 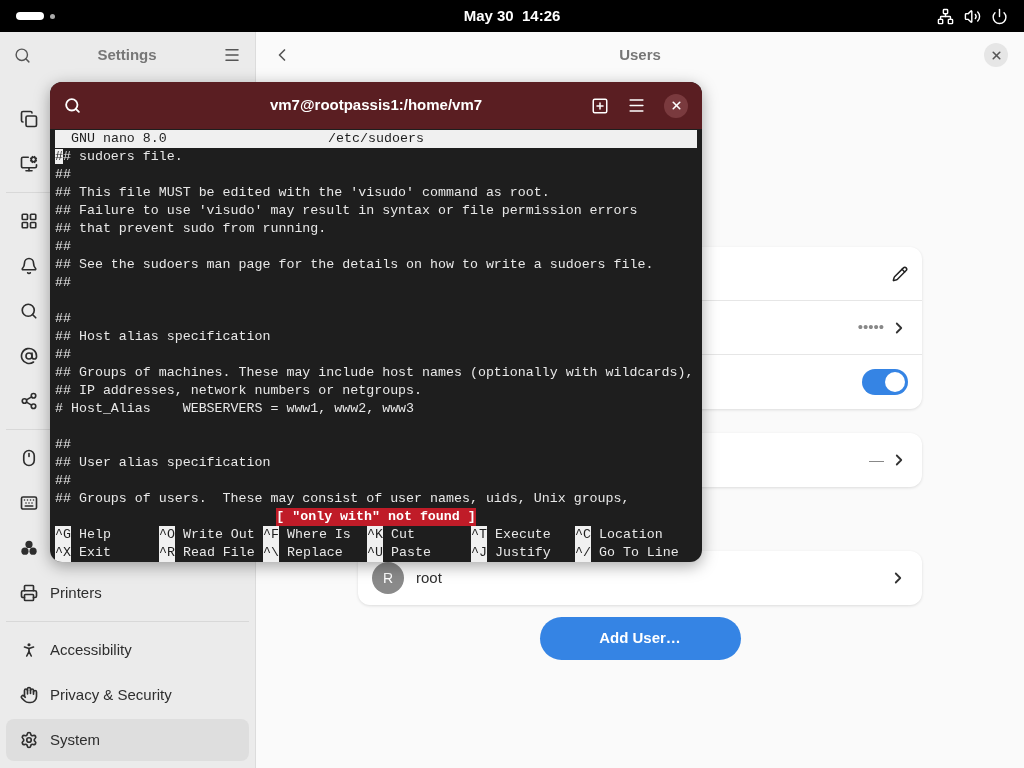 What do you see at coordinates (29, 266) in the screenshot?
I see `bell-icon` at bounding box center [29, 266].